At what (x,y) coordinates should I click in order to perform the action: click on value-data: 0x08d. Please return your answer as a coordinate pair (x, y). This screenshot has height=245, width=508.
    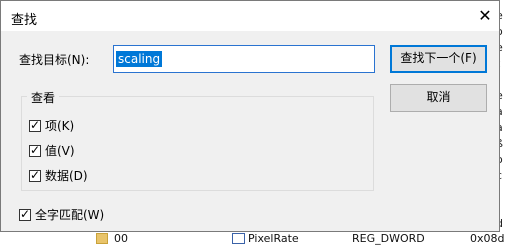
    Looking at the image, I should click on (487, 238).